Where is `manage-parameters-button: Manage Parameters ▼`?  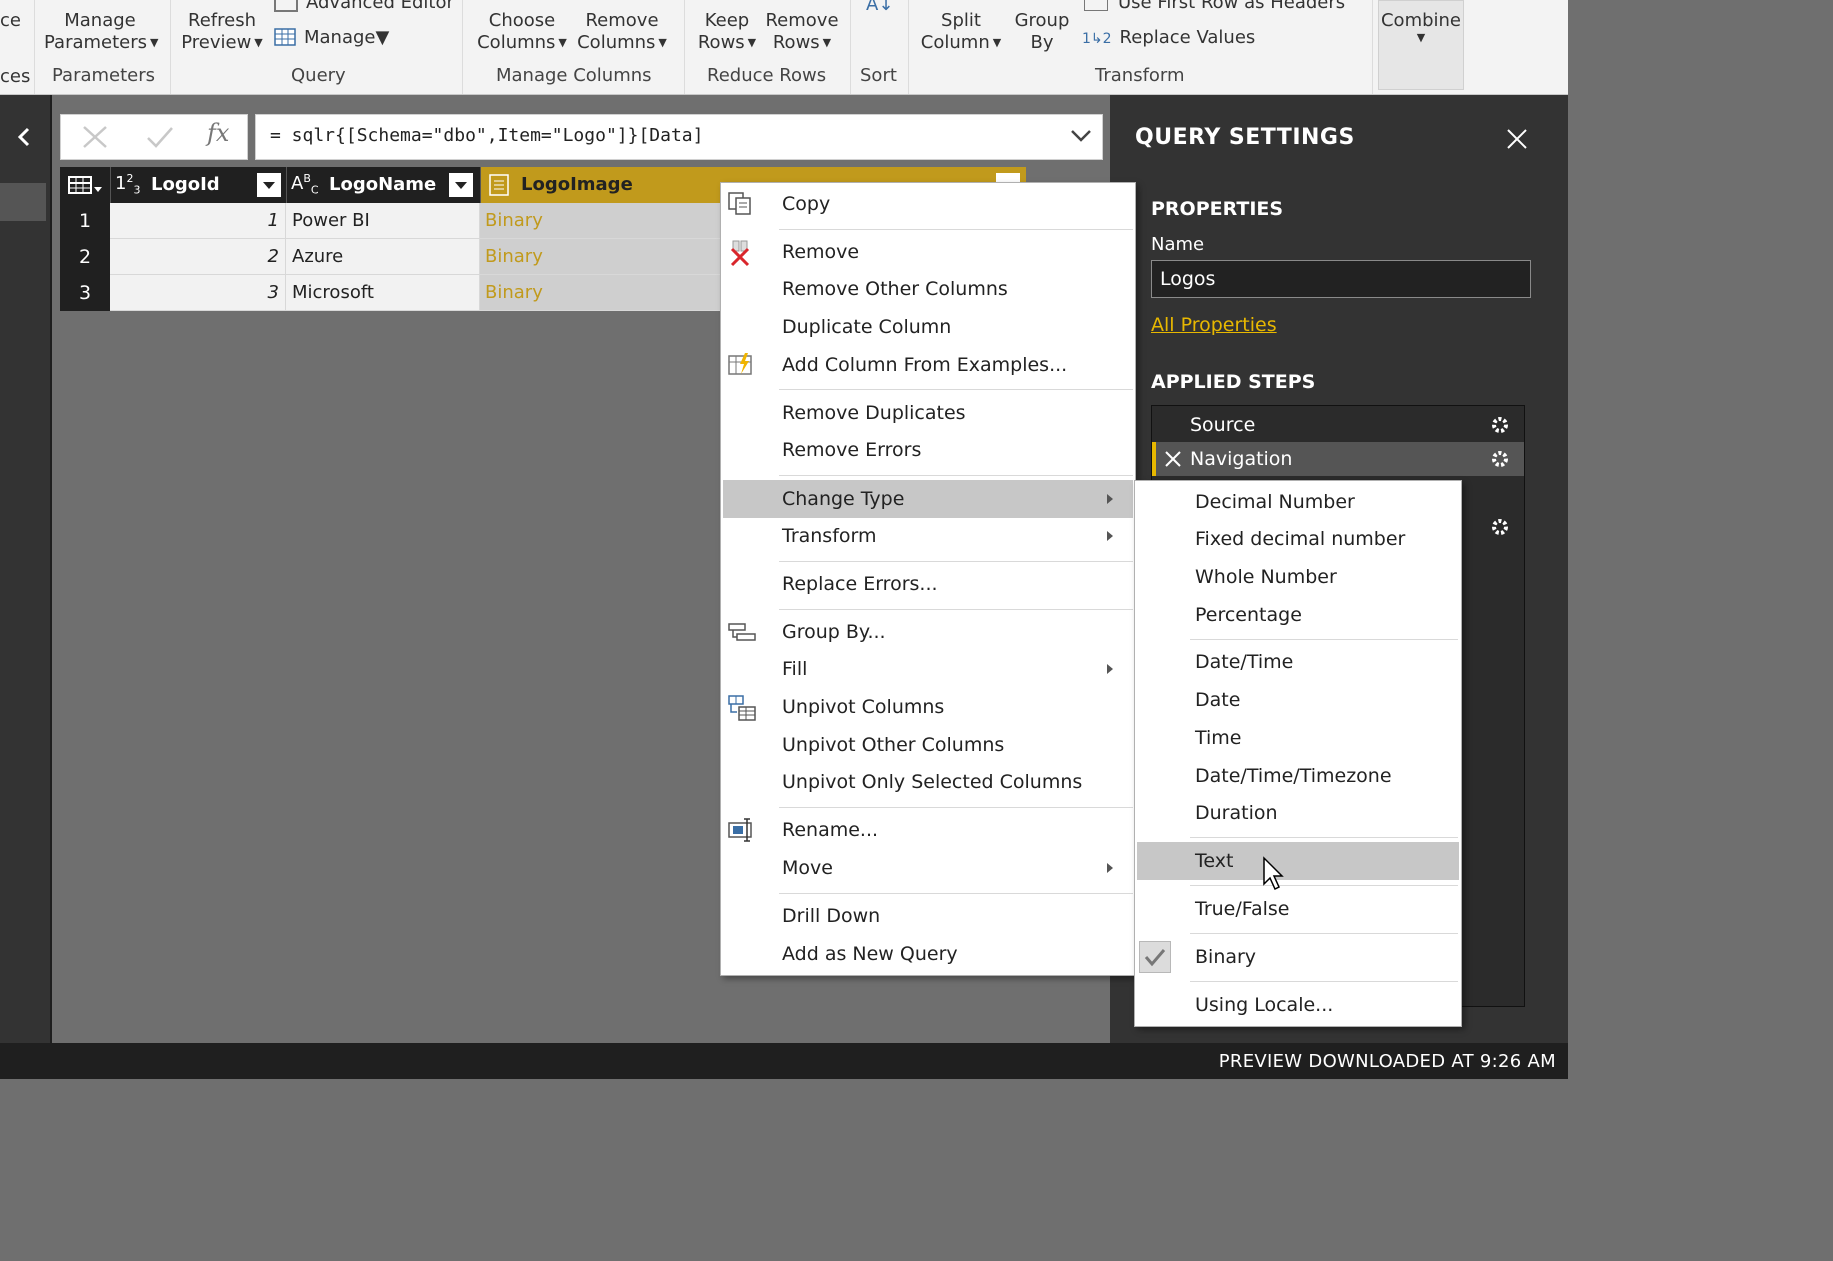 manage-parameters-button: Manage Parameters ▼ is located at coordinates (101, 32).